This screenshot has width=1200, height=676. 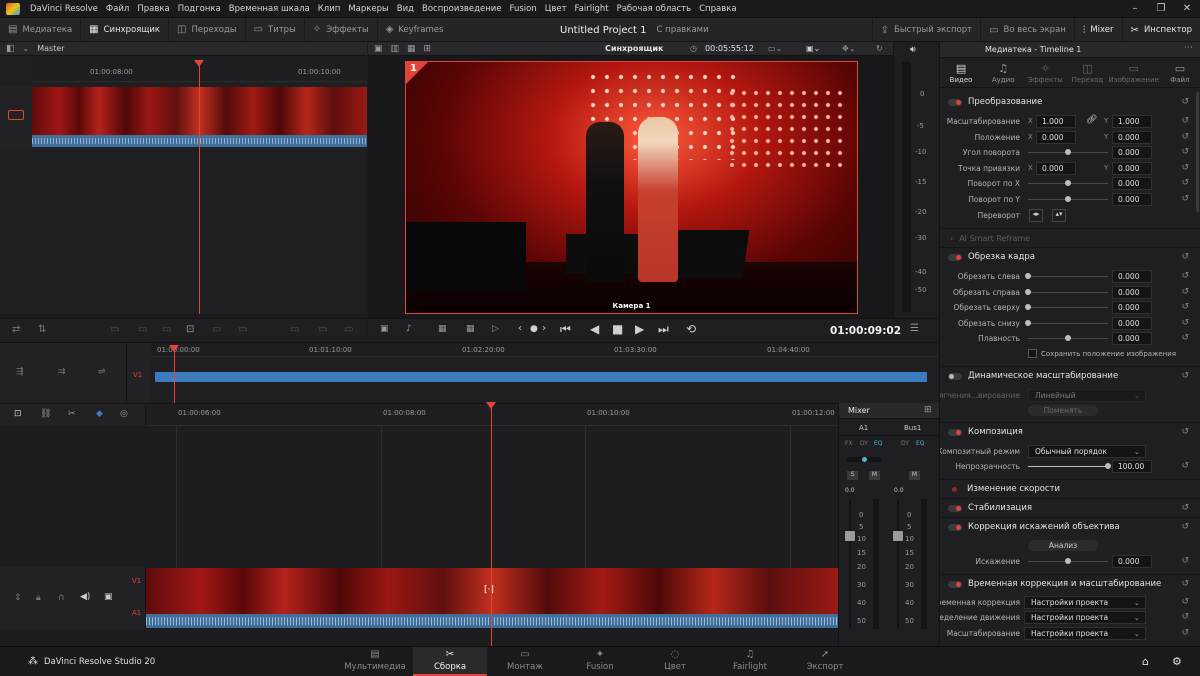 What do you see at coordinates (1135, 9) in the screenshot?
I see `minimize-icon: –` at bounding box center [1135, 9].